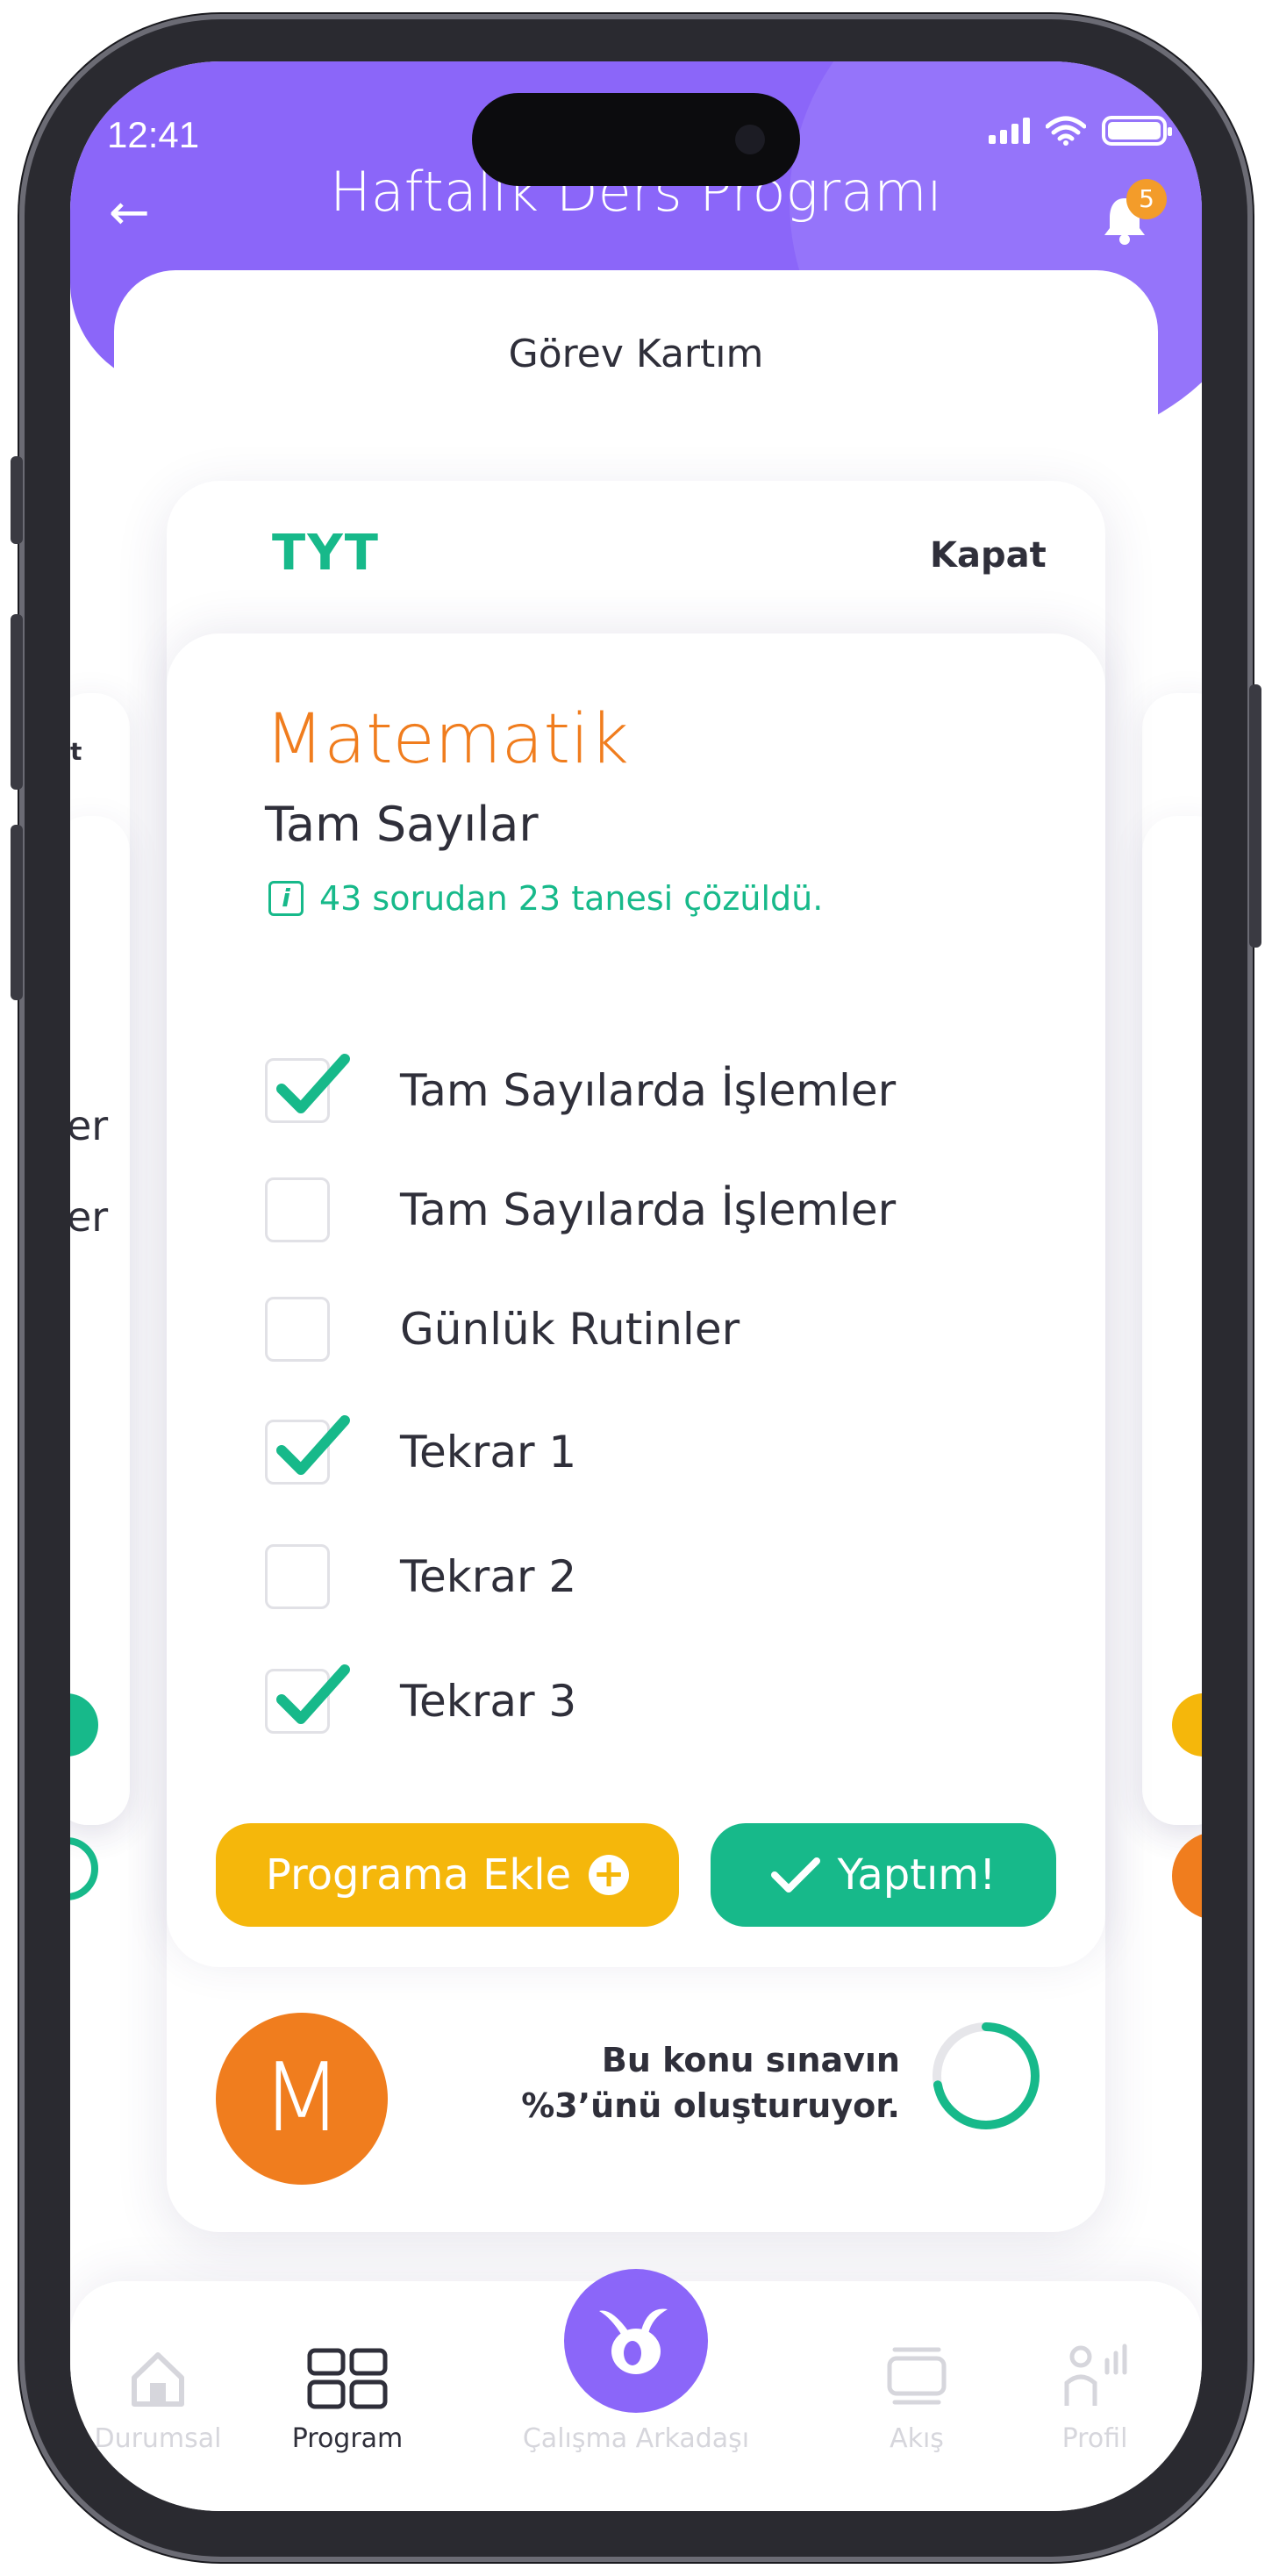  I want to click on nav-label: Program, so click(347, 2438).